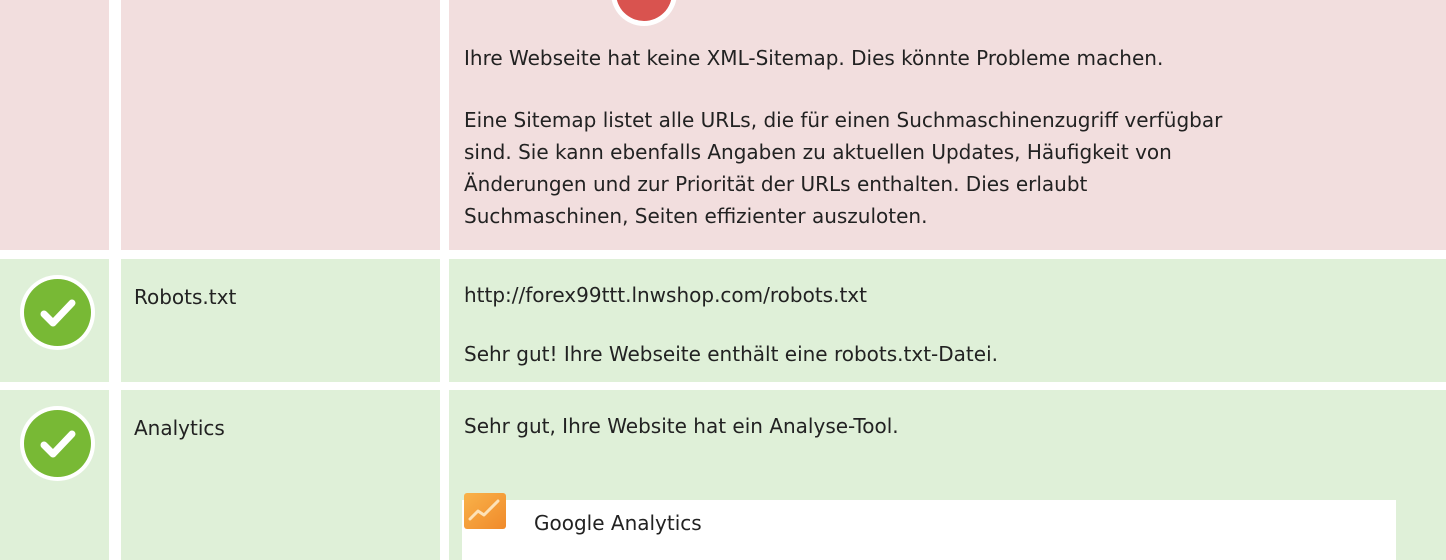 The image size is (1446, 560). What do you see at coordinates (485, 511) in the screenshot?
I see `analytics-icon` at bounding box center [485, 511].